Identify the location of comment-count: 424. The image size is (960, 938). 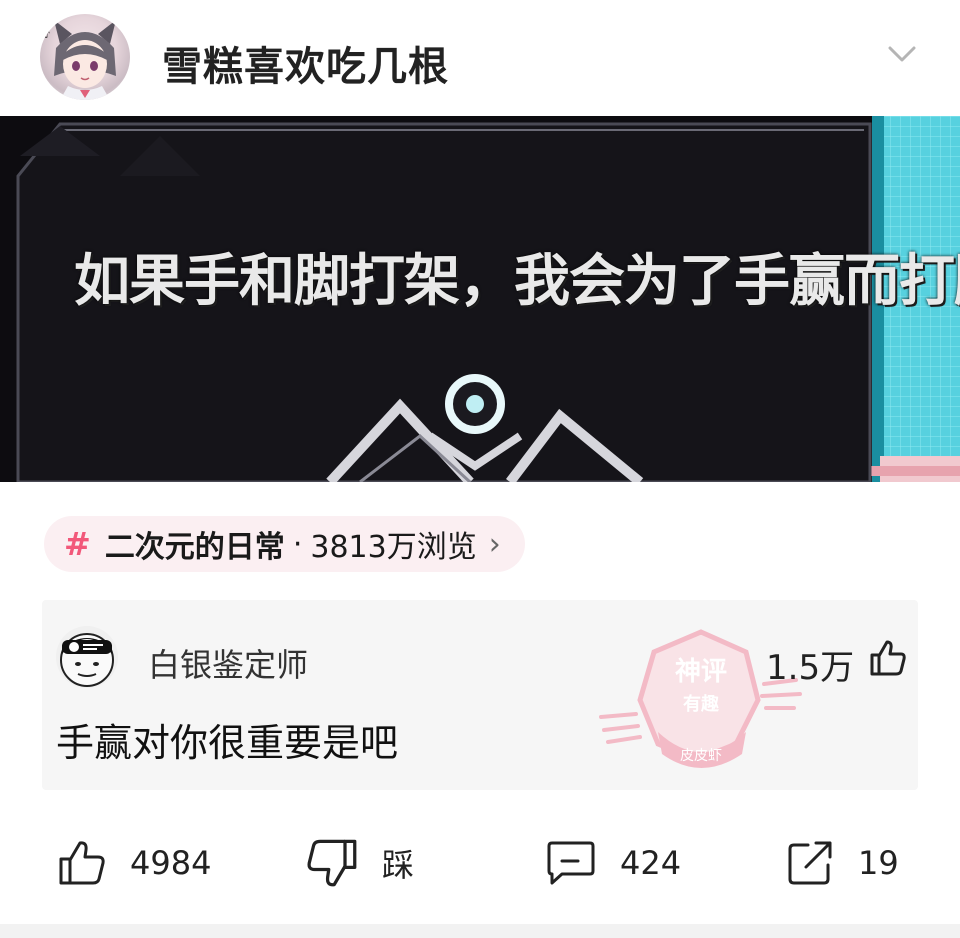
(651, 863).